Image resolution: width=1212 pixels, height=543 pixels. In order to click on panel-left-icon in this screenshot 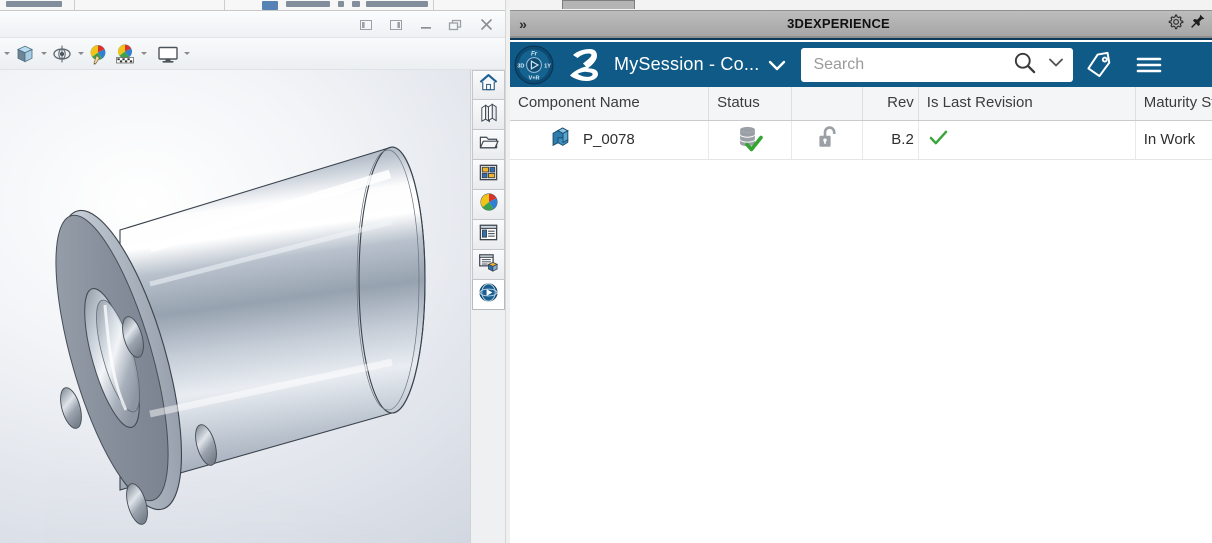, I will do `click(366, 25)`.